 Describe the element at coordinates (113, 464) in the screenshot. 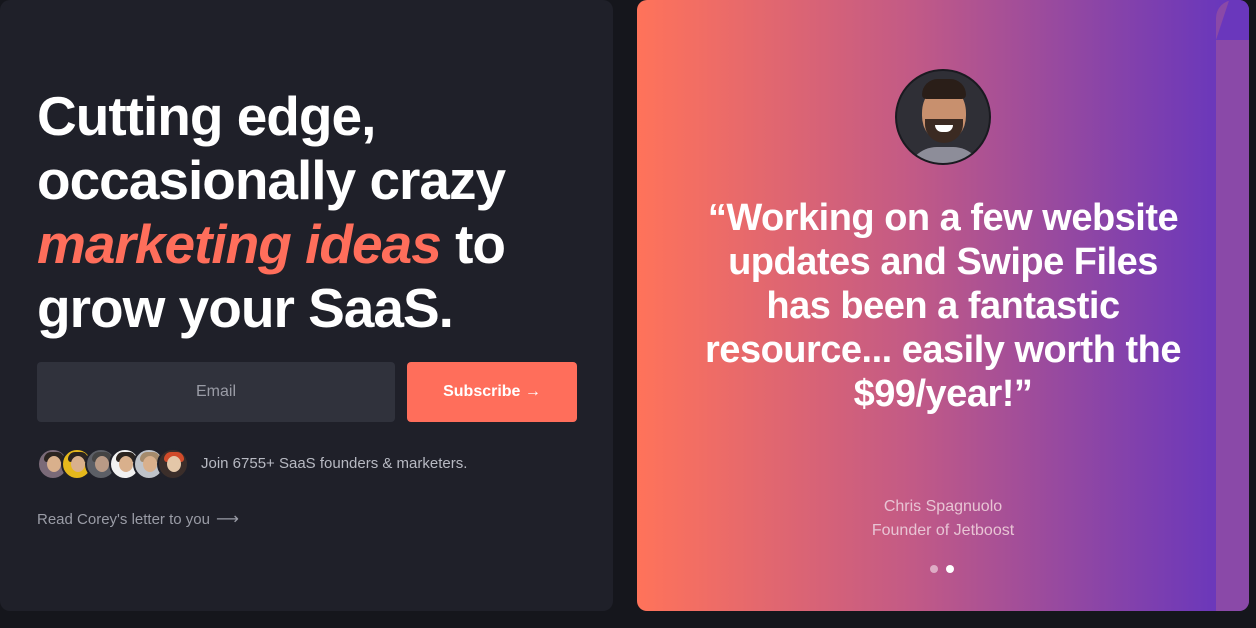

I see `subscriber-avatars` at that location.